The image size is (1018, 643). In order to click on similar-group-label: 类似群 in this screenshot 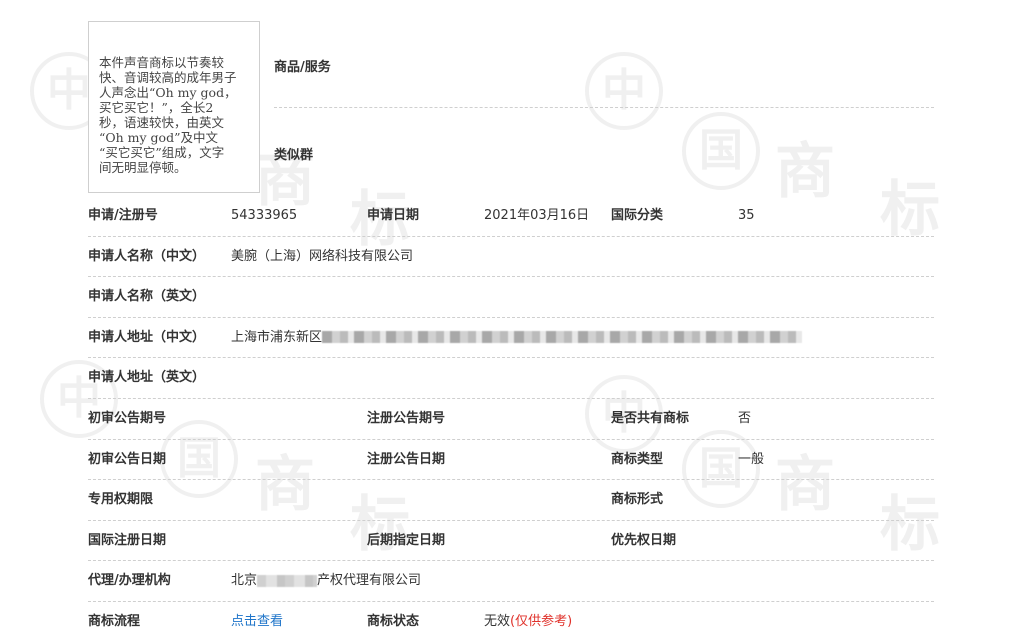, I will do `click(294, 155)`.